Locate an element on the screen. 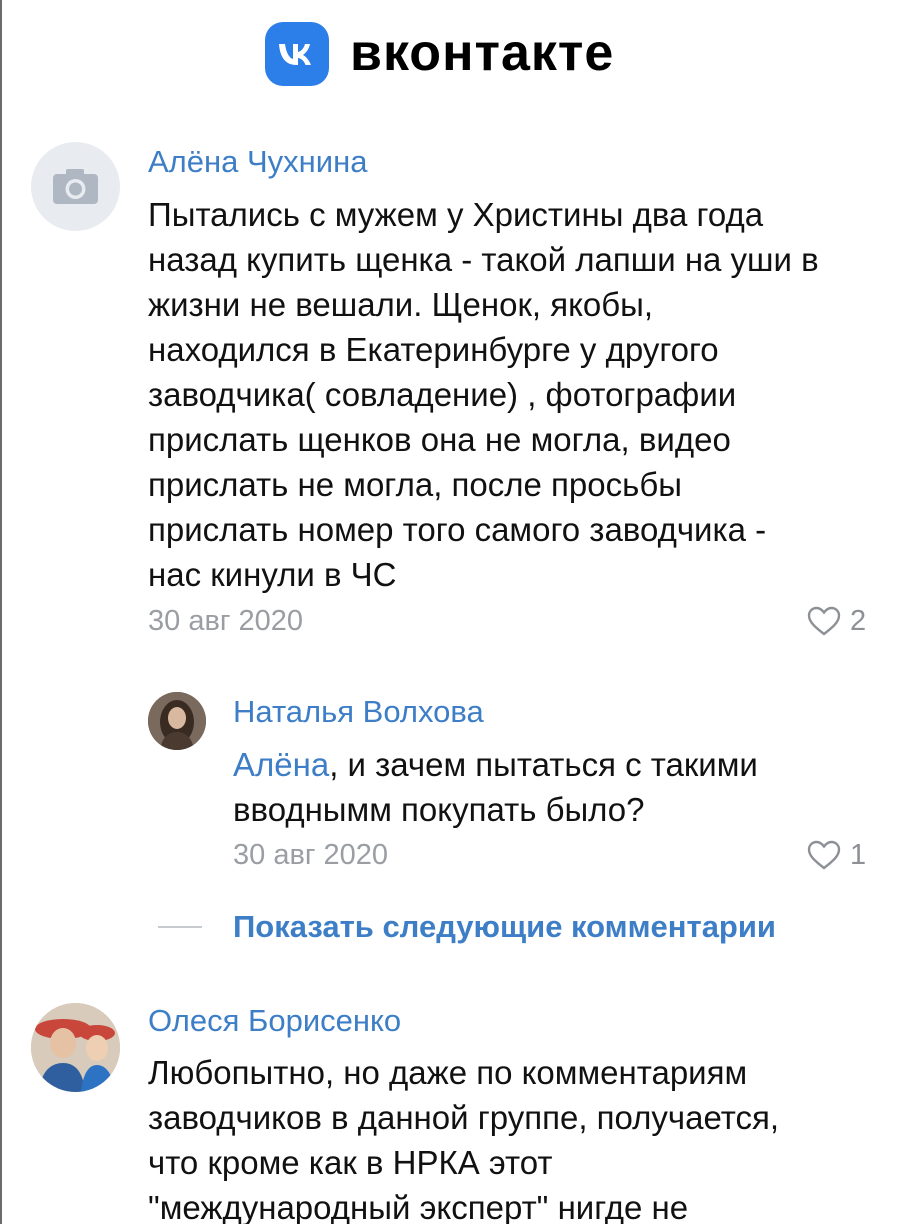 Image resolution: width=900 pixels, height=1224 pixels. comment-text-line: находился в Екатеринбурге у другого is located at coordinates (433, 349).